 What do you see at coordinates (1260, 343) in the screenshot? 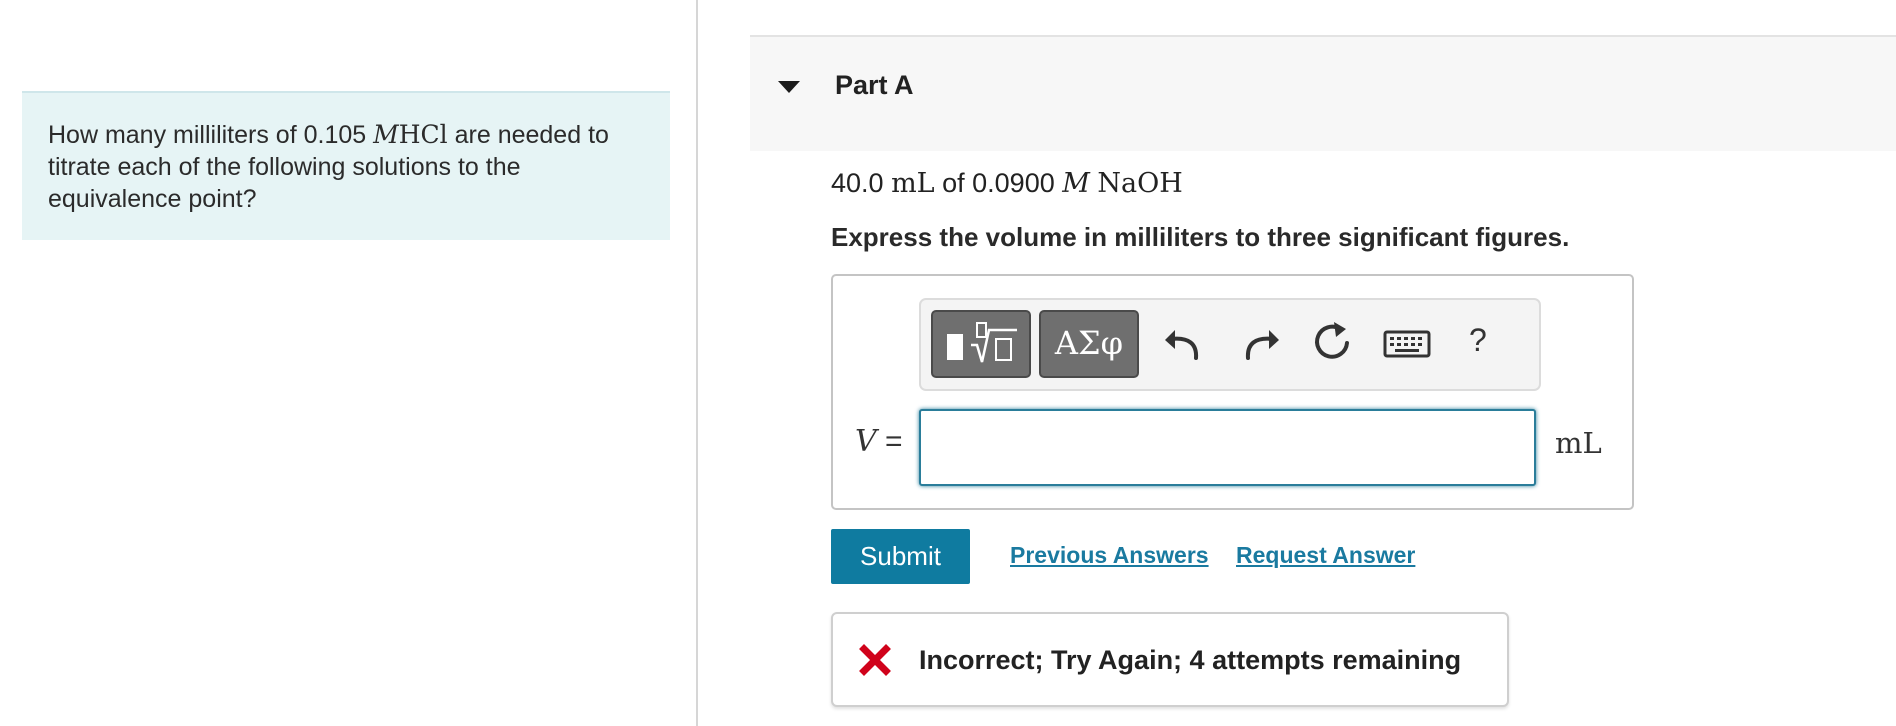
I see `redo-icon` at bounding box center [1260, 343].